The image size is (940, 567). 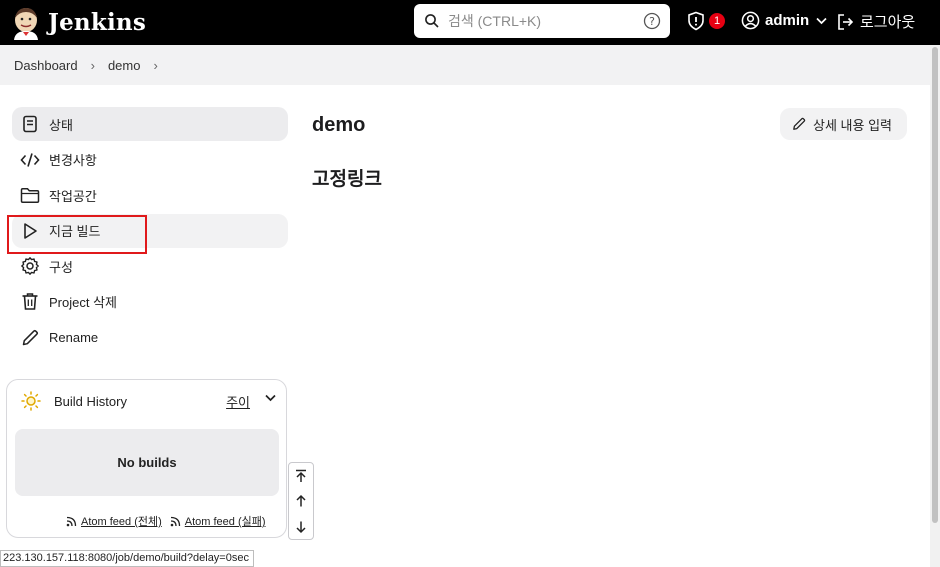 What do you see at coordinates (717, 21) in the screenshot?
I see `alert-count-badge: 1` at bounding box center [717, 21].